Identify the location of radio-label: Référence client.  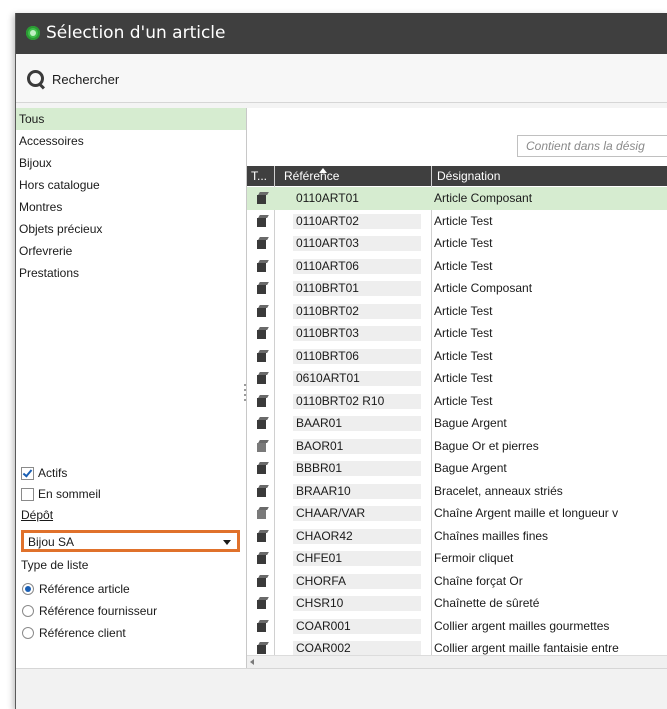
(82, 633).